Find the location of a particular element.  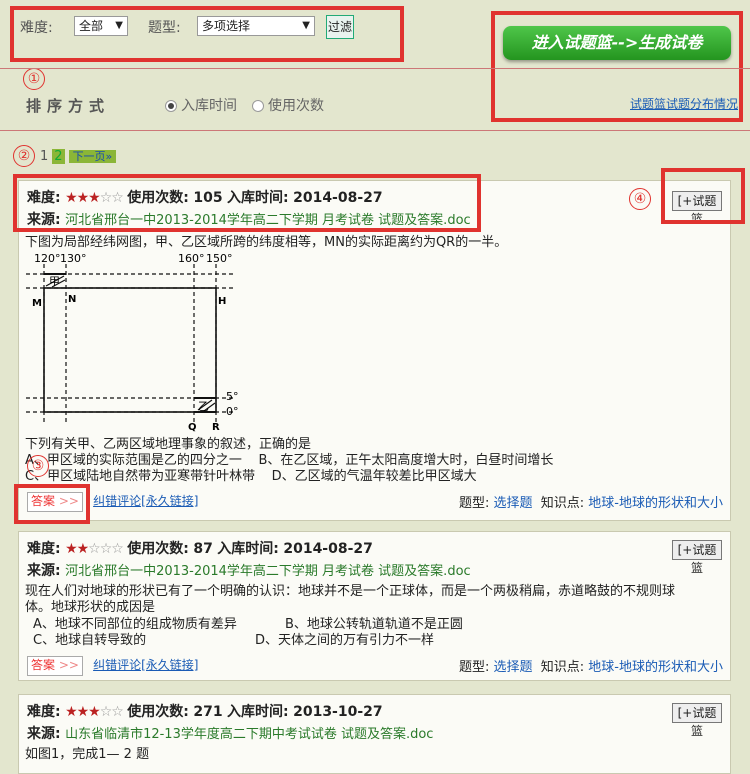

label-lat-0: 0° is located at coordinates (232, 411).